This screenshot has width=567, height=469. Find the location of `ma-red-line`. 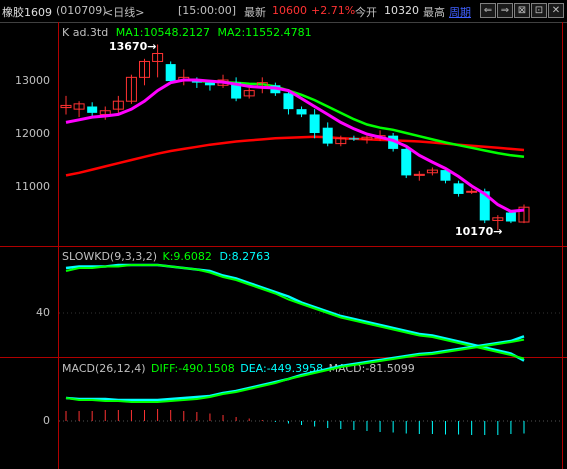

ma-red-line is located at coordinates (295, 156).